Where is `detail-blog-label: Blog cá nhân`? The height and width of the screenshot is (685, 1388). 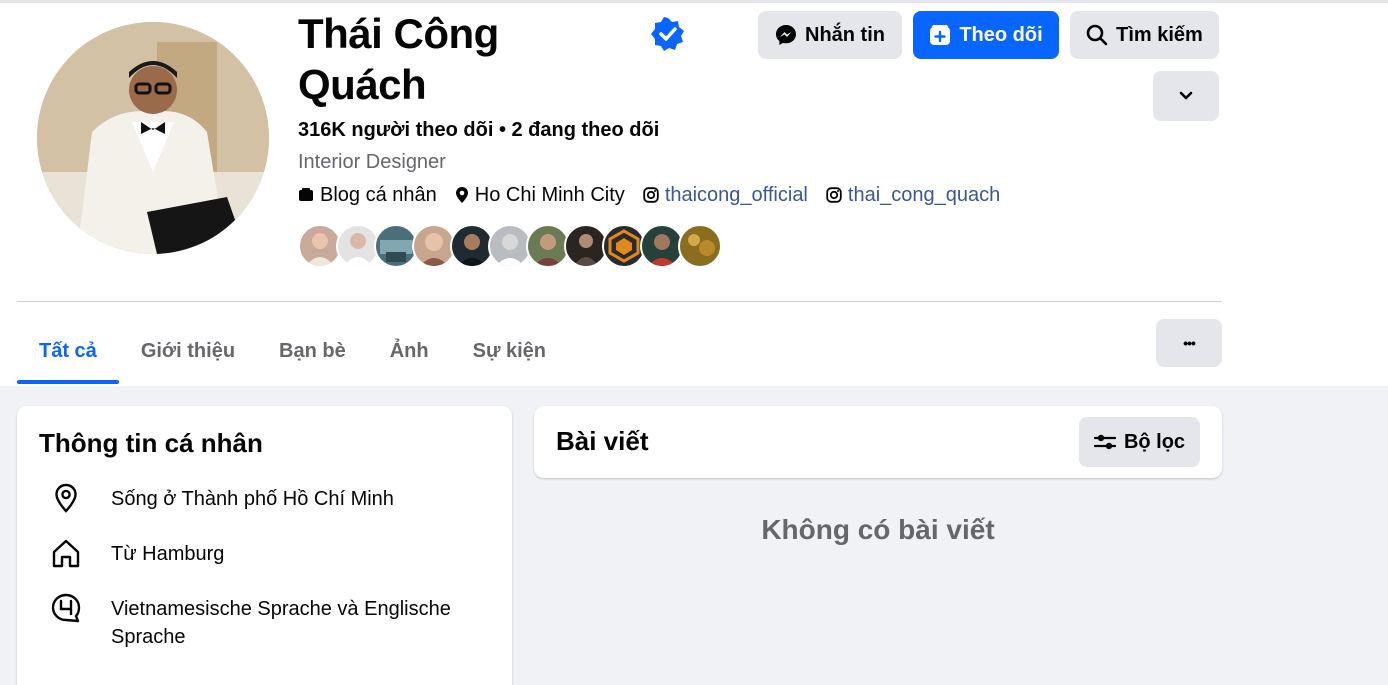 detail-blog-label: Blog cá nhân is located at coordinates (378, 194).